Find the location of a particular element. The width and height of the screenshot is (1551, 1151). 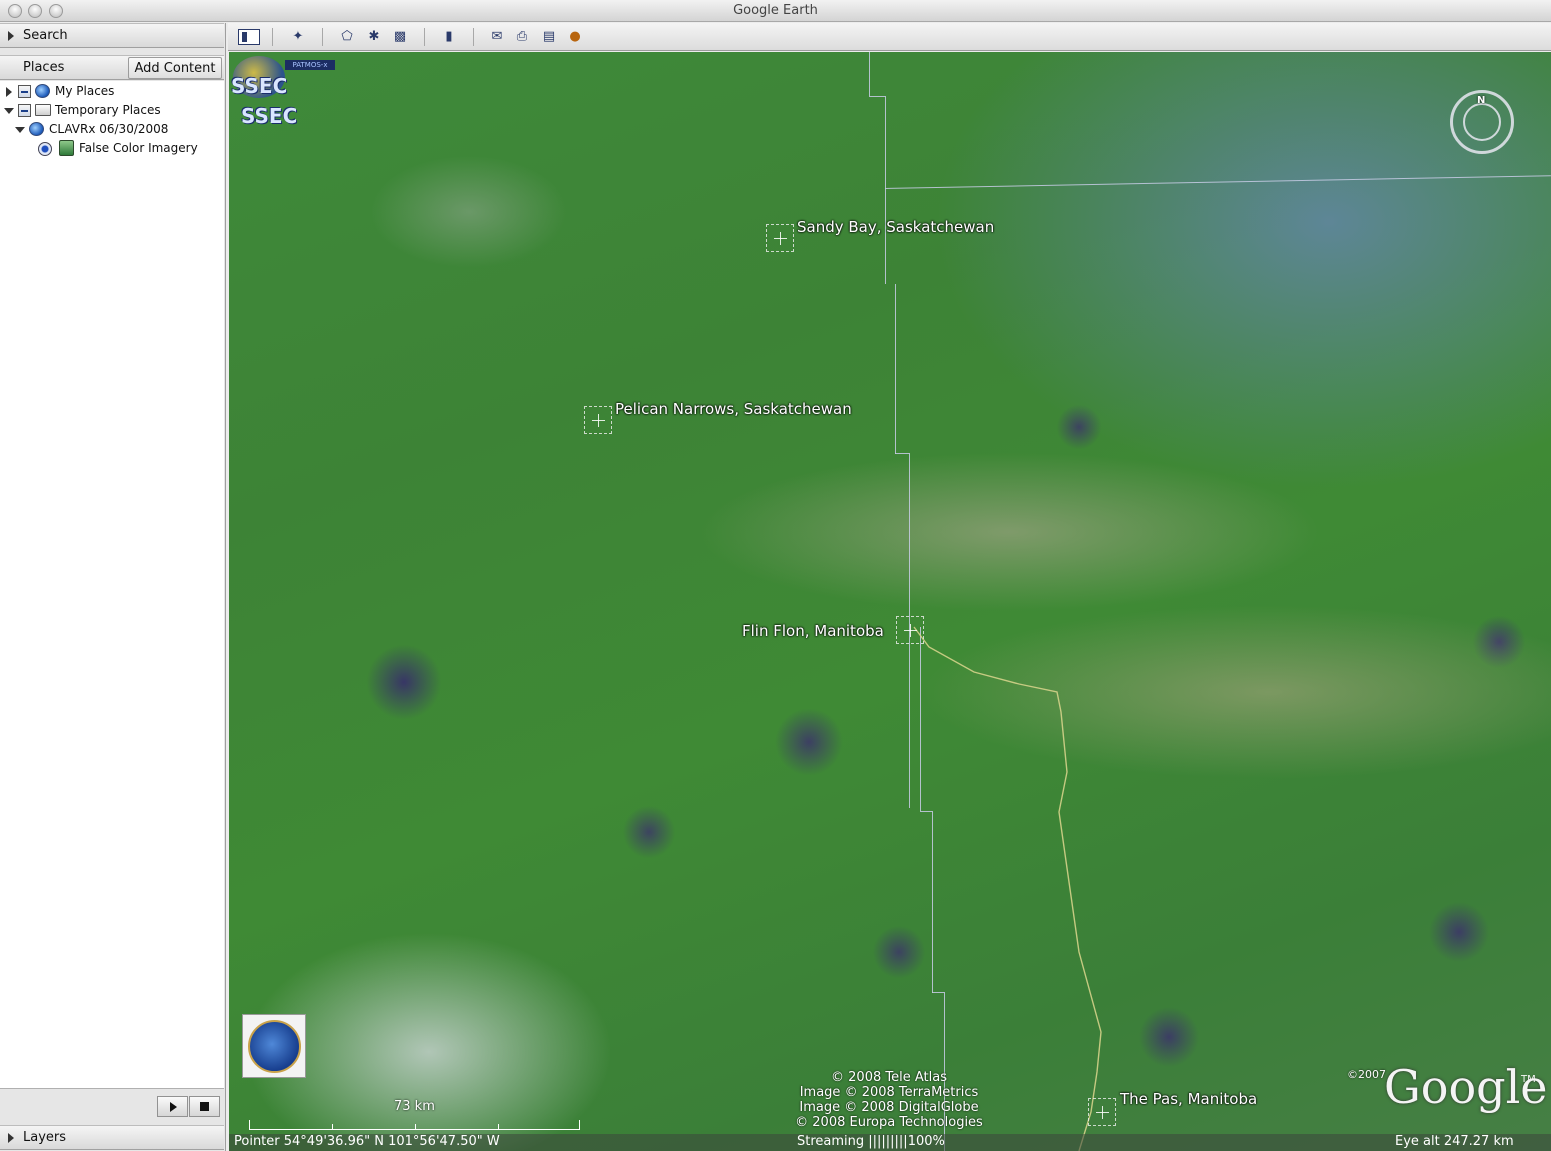

play-icon is located at coordinates (173, 1107).